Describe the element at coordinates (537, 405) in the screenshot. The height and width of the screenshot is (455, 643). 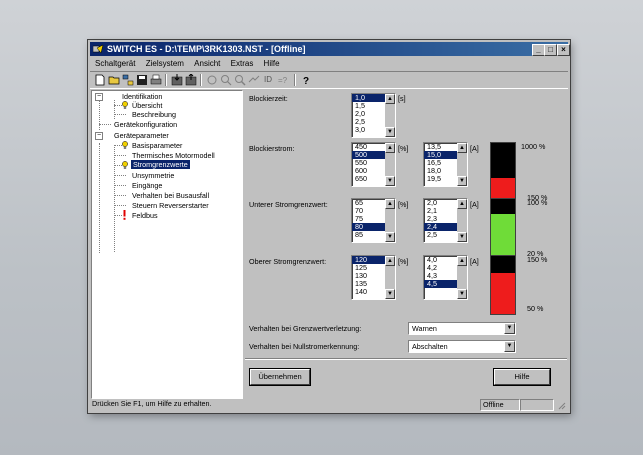
I see `status-empty-field` at that location.